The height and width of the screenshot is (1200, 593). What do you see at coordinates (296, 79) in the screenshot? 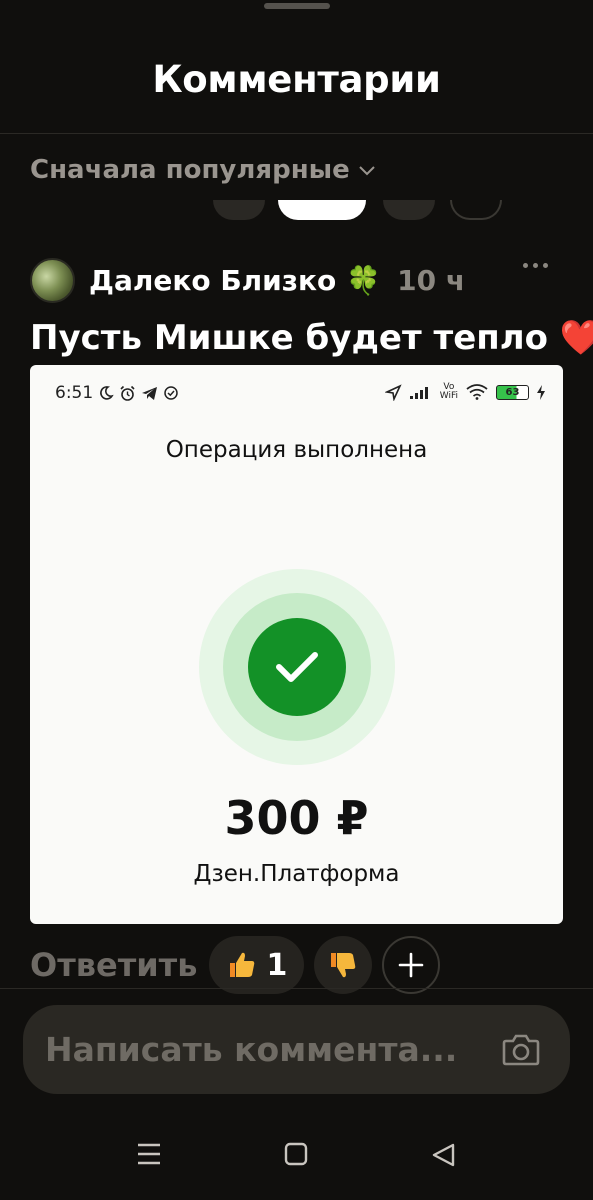
I see `page-title: Комментарии` at bounding box center [296, 79].